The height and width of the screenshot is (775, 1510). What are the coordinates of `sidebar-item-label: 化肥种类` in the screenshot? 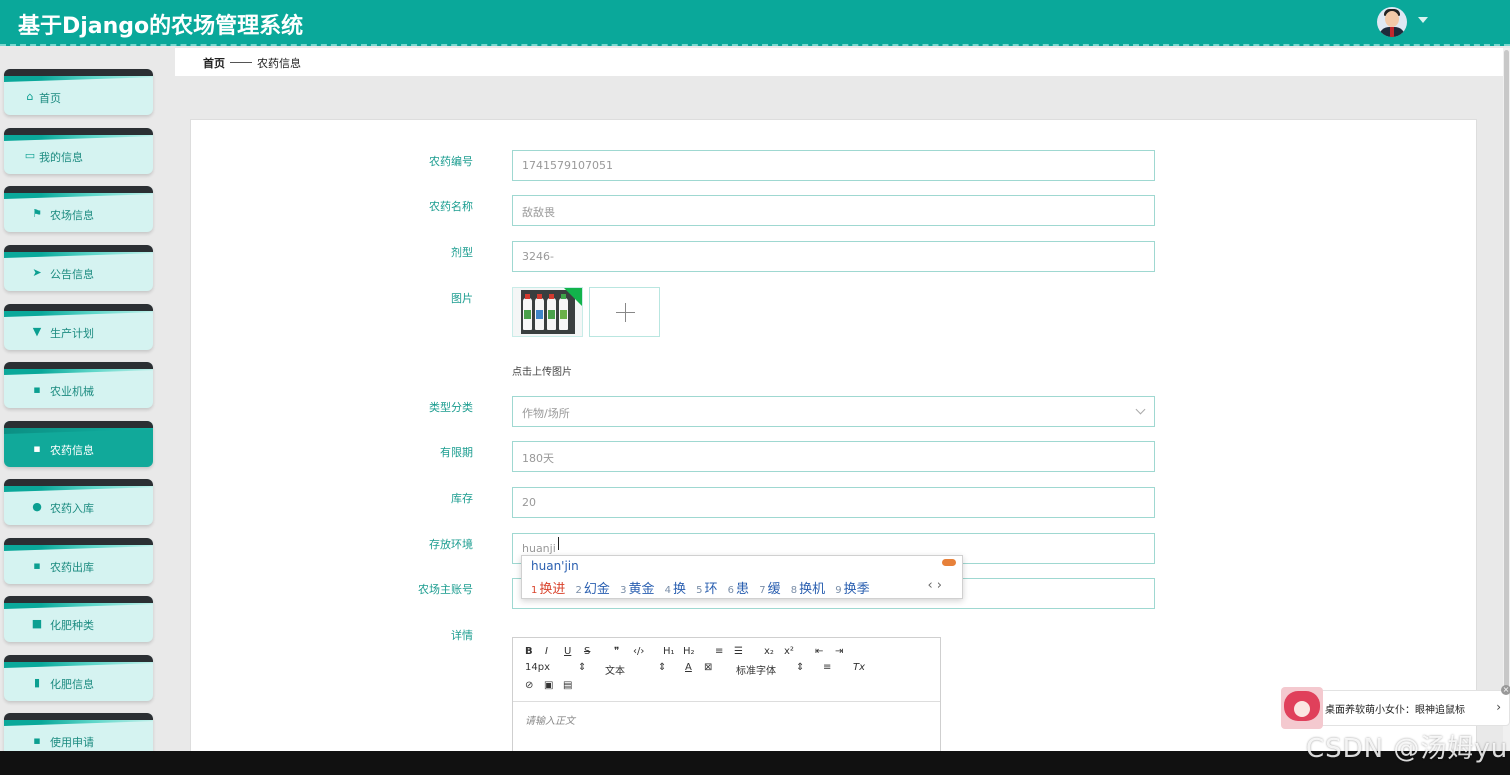 It's located at (72, 625).